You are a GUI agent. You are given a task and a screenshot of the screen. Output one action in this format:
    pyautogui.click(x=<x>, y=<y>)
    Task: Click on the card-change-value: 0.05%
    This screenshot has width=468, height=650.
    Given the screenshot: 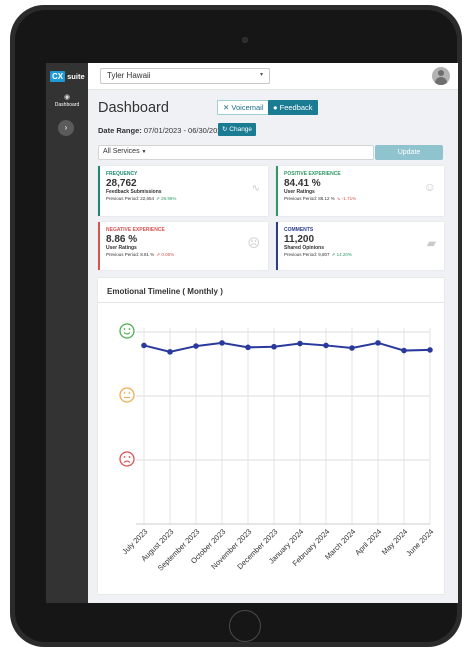 What is the action you would take?
    pyautogui.click(x=168, y=254)
    